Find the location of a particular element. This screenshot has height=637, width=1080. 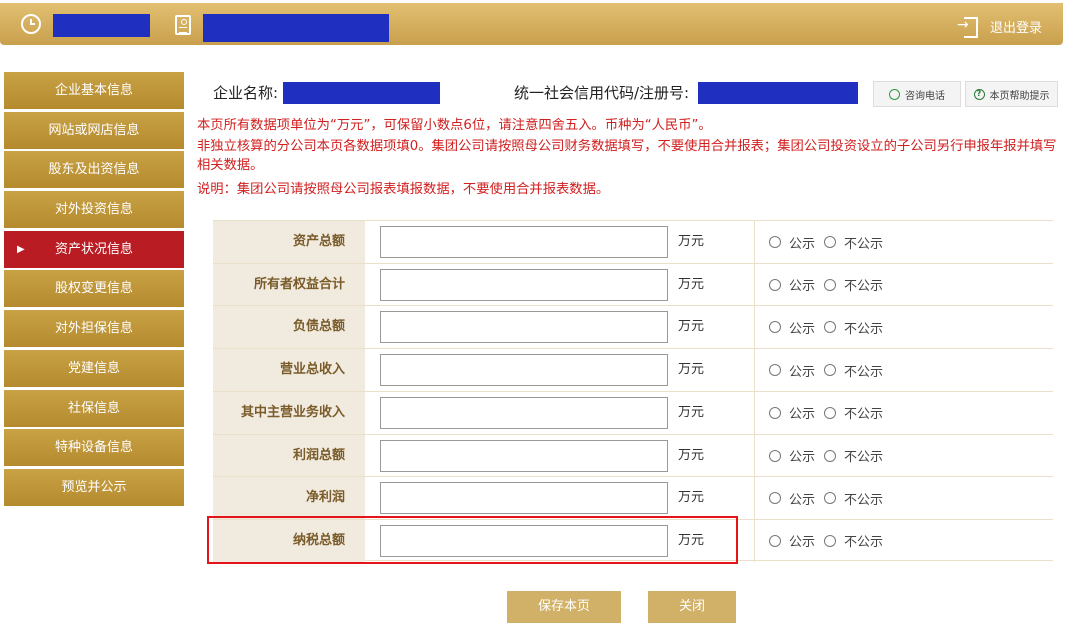

form-row-total-assets: 资产总额 万元 公示 不公示 is located at coordinates (633, 241).